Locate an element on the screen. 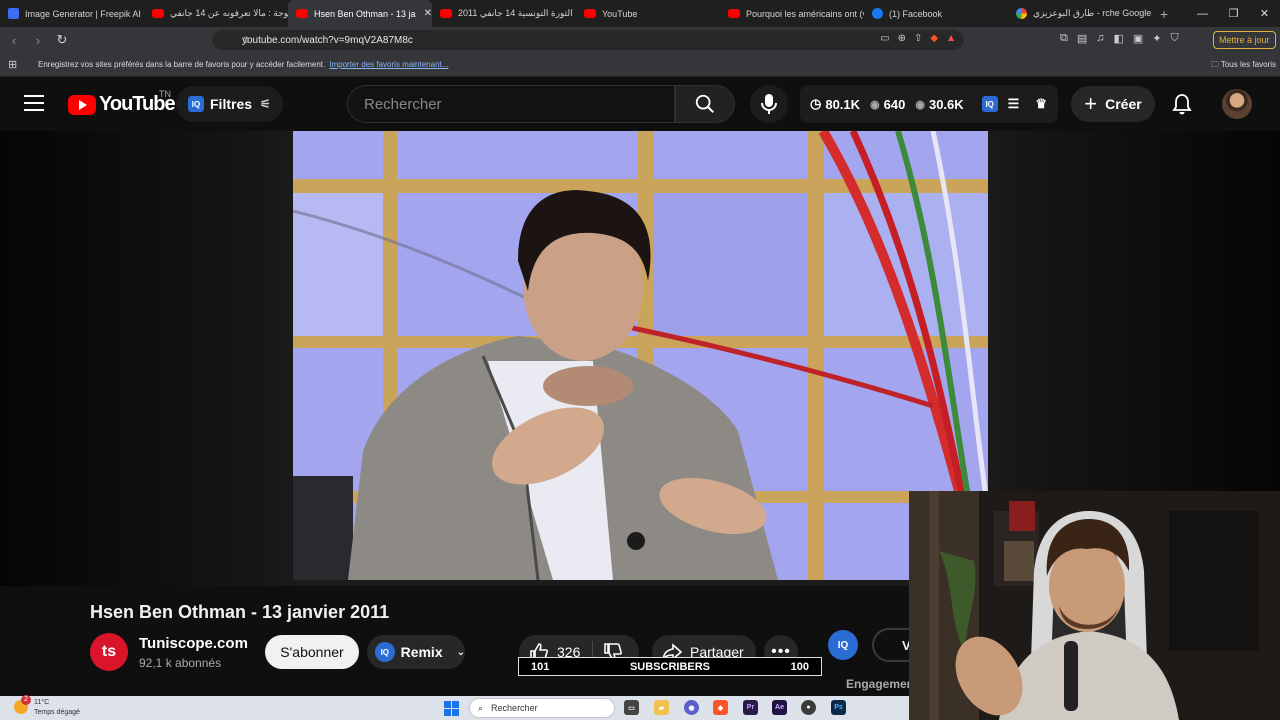 The height and width of the screenshot is (720, 1280). brave-rewards-icon: ▲ is located at coordinates (951, 38).